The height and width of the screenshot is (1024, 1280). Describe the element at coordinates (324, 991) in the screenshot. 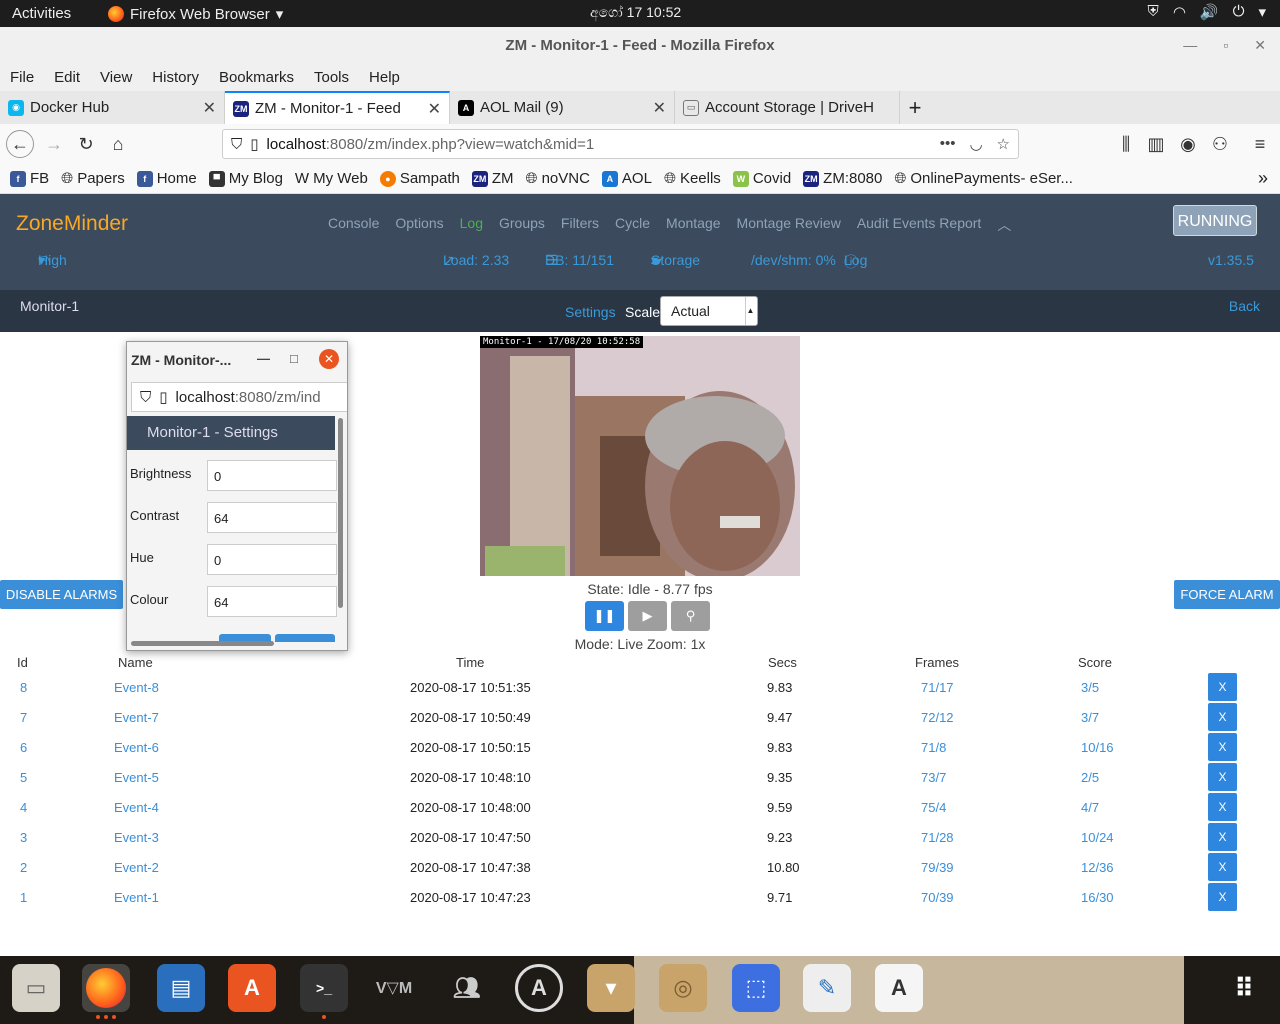

I see `terminal-icon: >_` at that location.